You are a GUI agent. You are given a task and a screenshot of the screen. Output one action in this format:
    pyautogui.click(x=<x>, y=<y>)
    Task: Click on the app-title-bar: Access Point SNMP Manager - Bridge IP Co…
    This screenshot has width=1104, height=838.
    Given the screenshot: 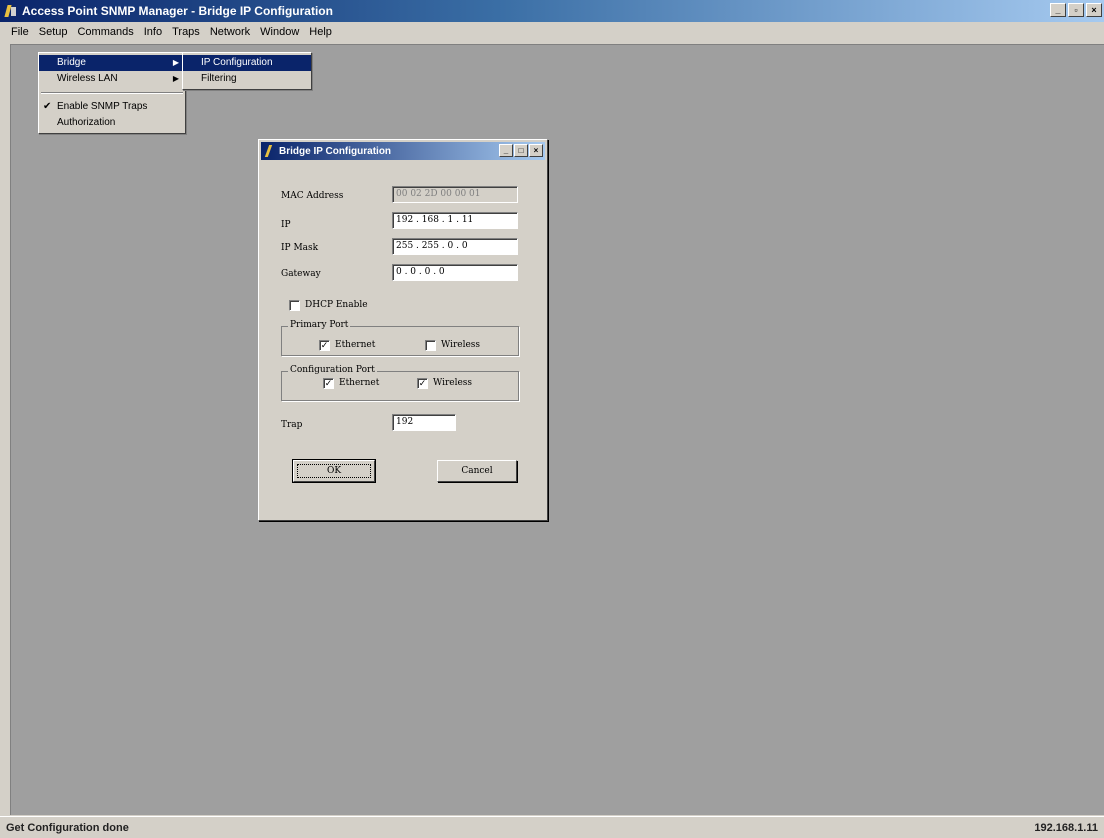 What is the action you would take?
    pyautogui.click(x=552, y=11)
    